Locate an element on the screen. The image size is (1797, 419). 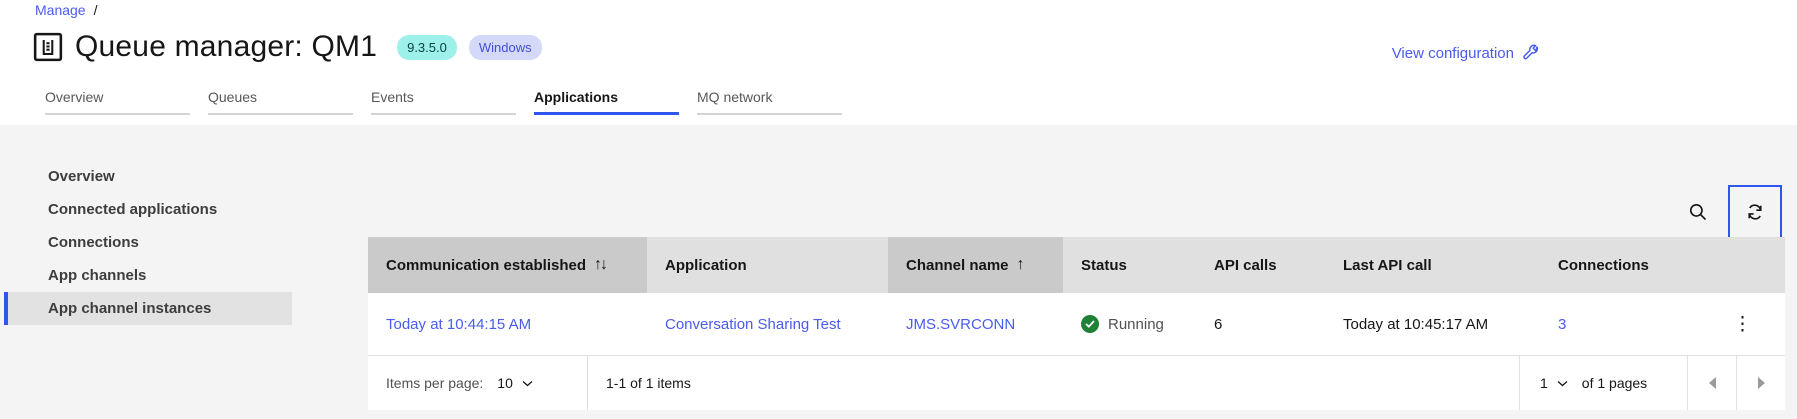
tab-label: Applications is located at coordinates (576, 97).